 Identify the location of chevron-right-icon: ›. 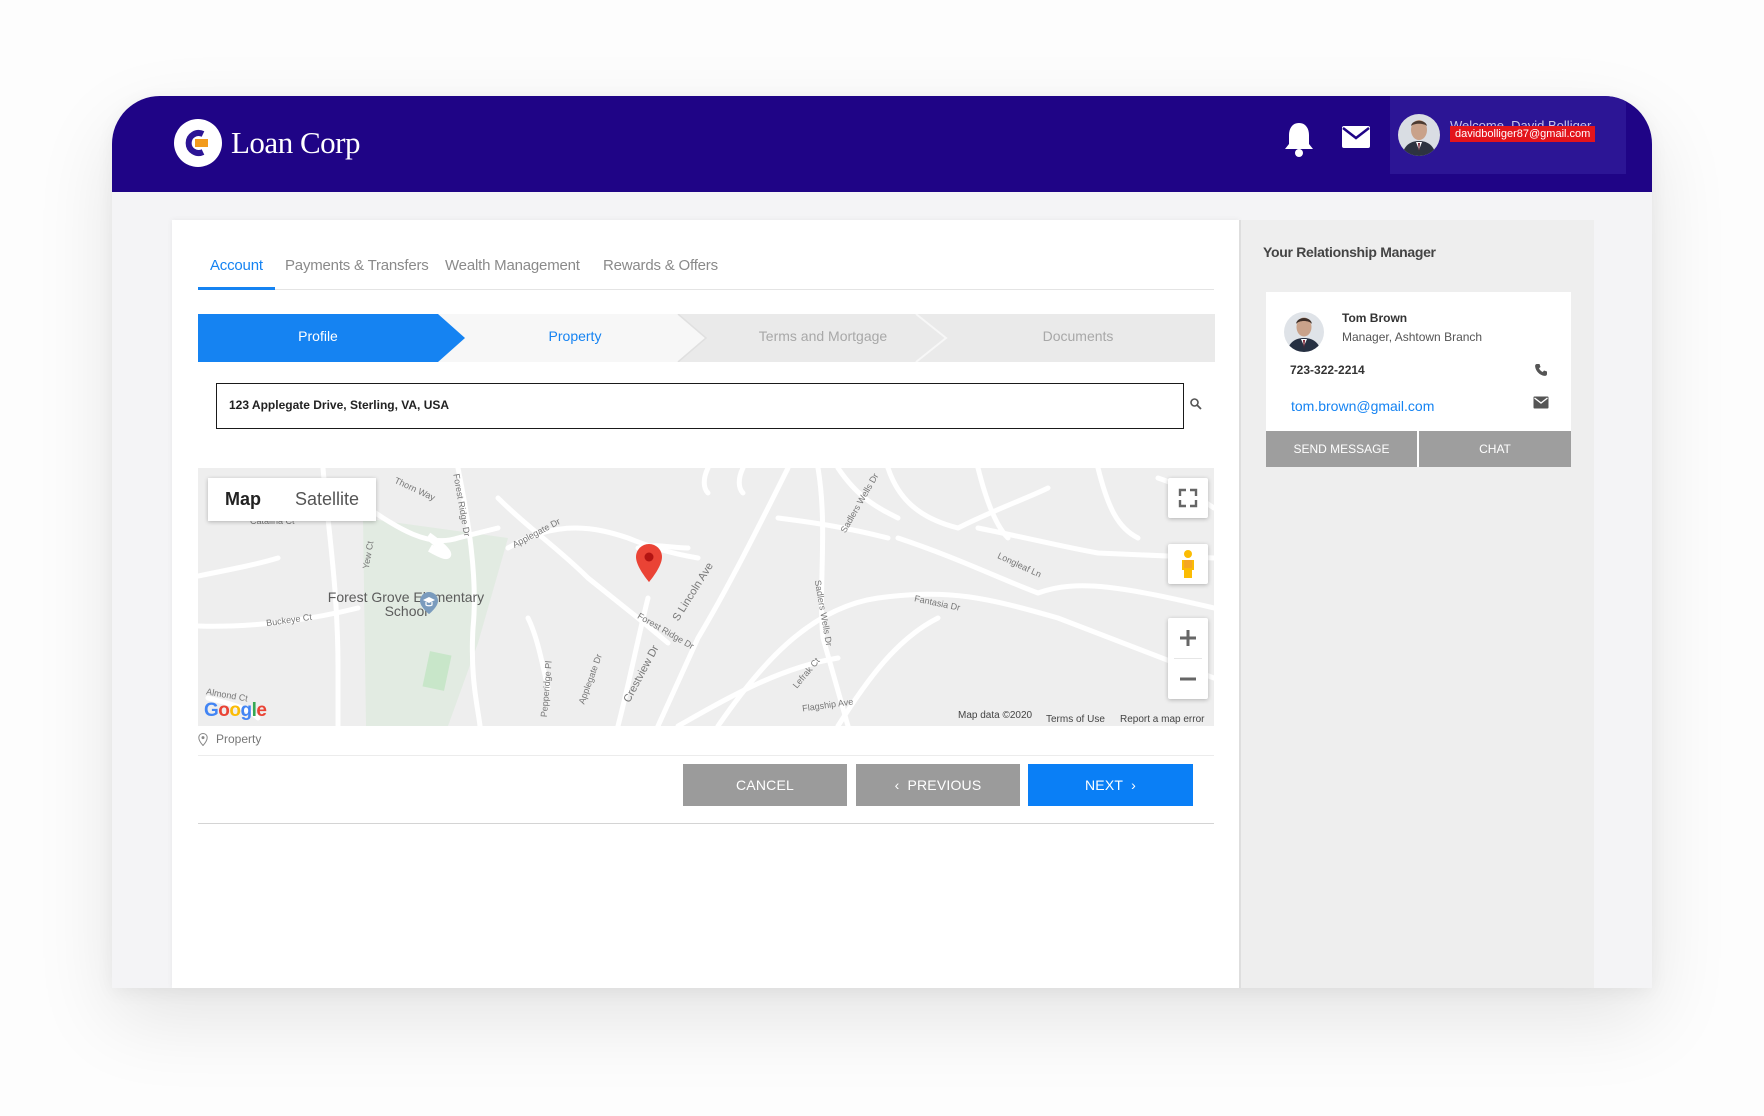
(1133, 785).